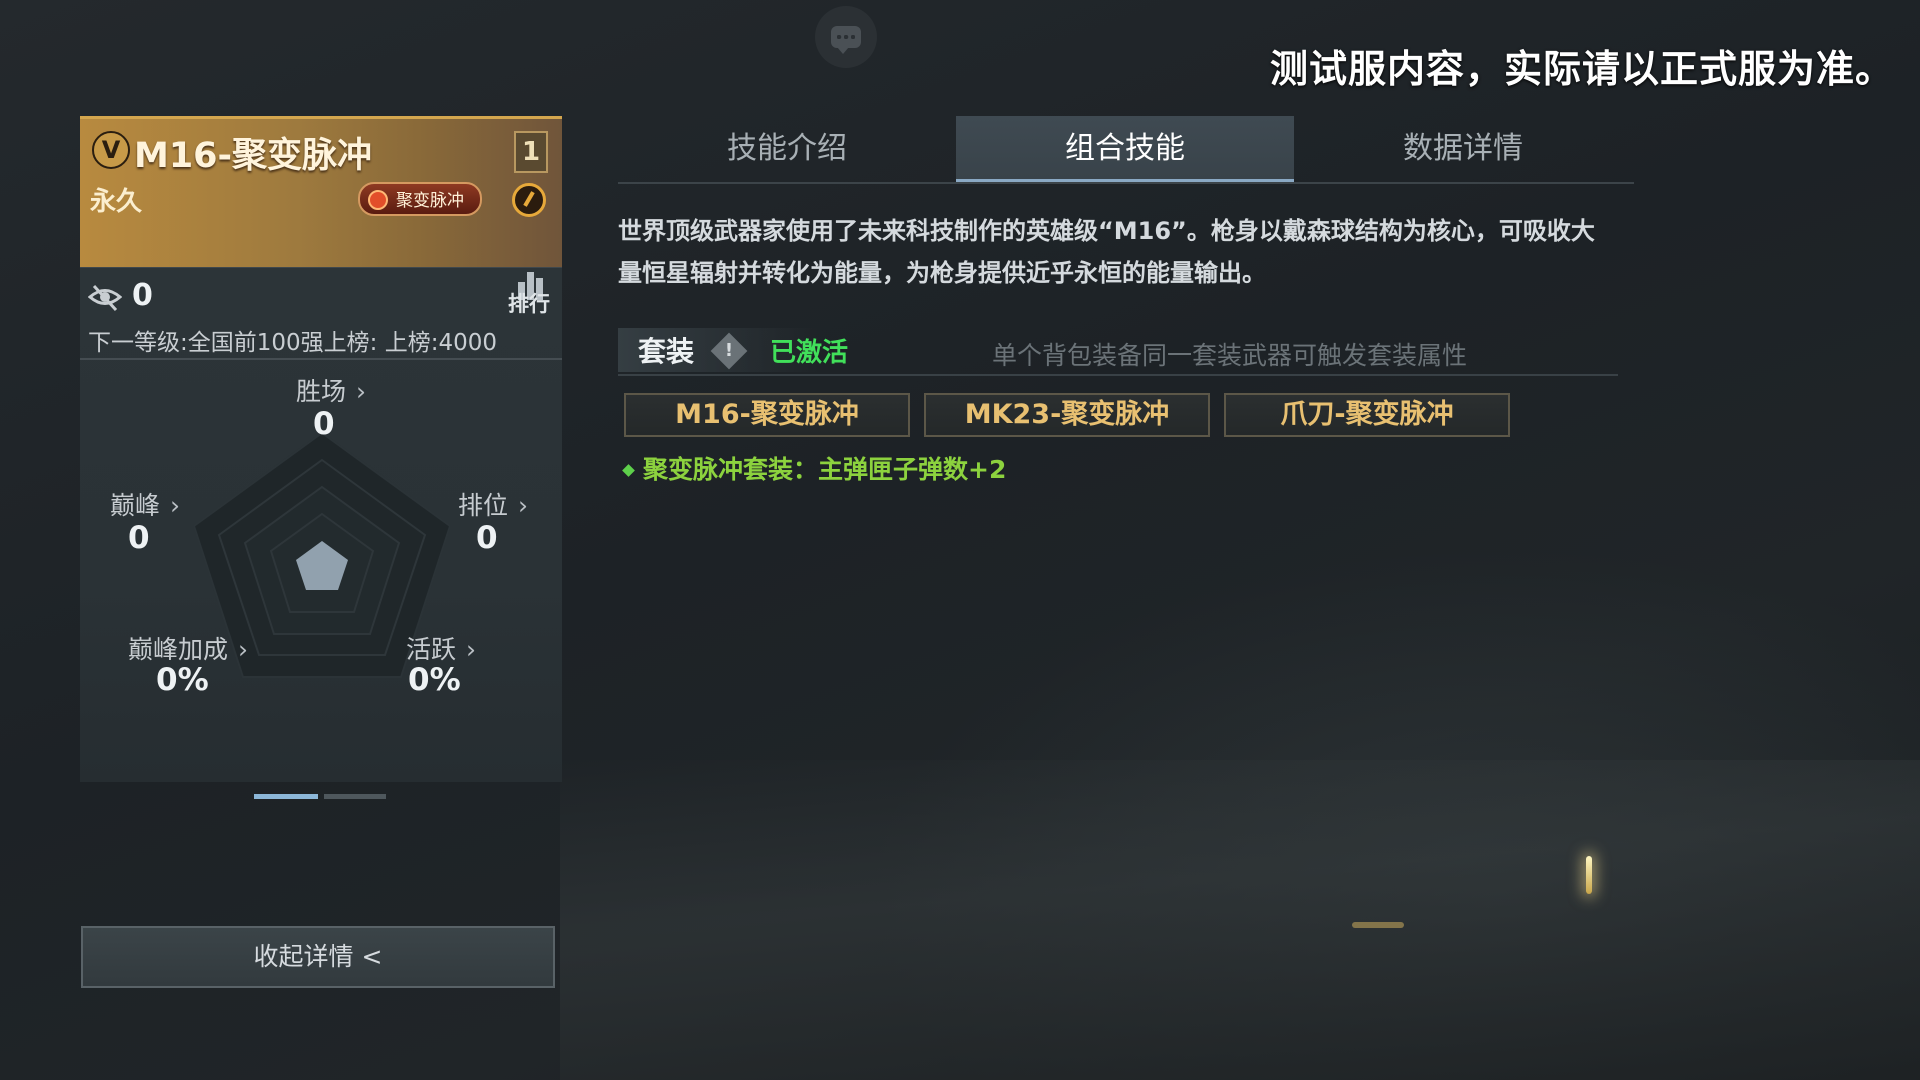 Image resolution: width=1920 pixels, height=1080 pixels. Describe the element at coordinates (292, 343) in the screenshot. I see `next-level-info: 下一等级:全国前100强上榜: 上榜:4000` at that location.